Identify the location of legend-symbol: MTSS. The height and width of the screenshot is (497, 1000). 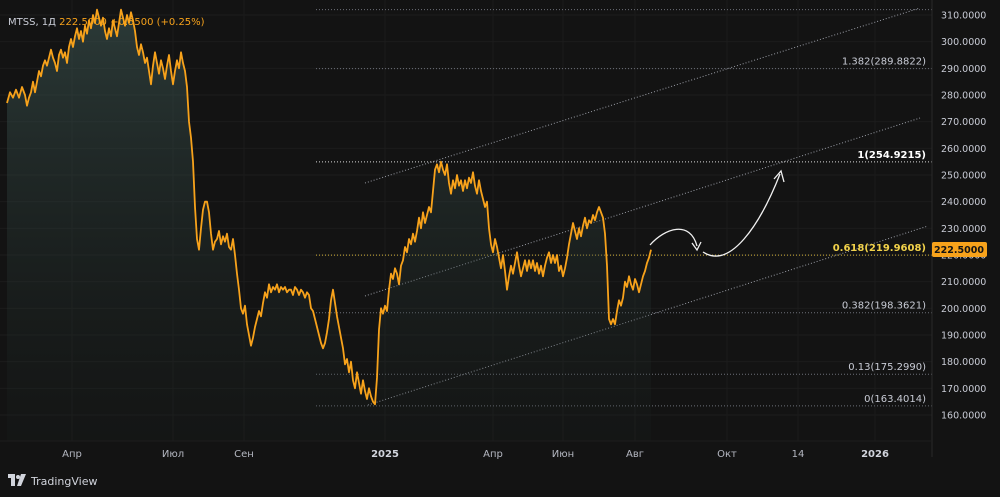
(21, 22).